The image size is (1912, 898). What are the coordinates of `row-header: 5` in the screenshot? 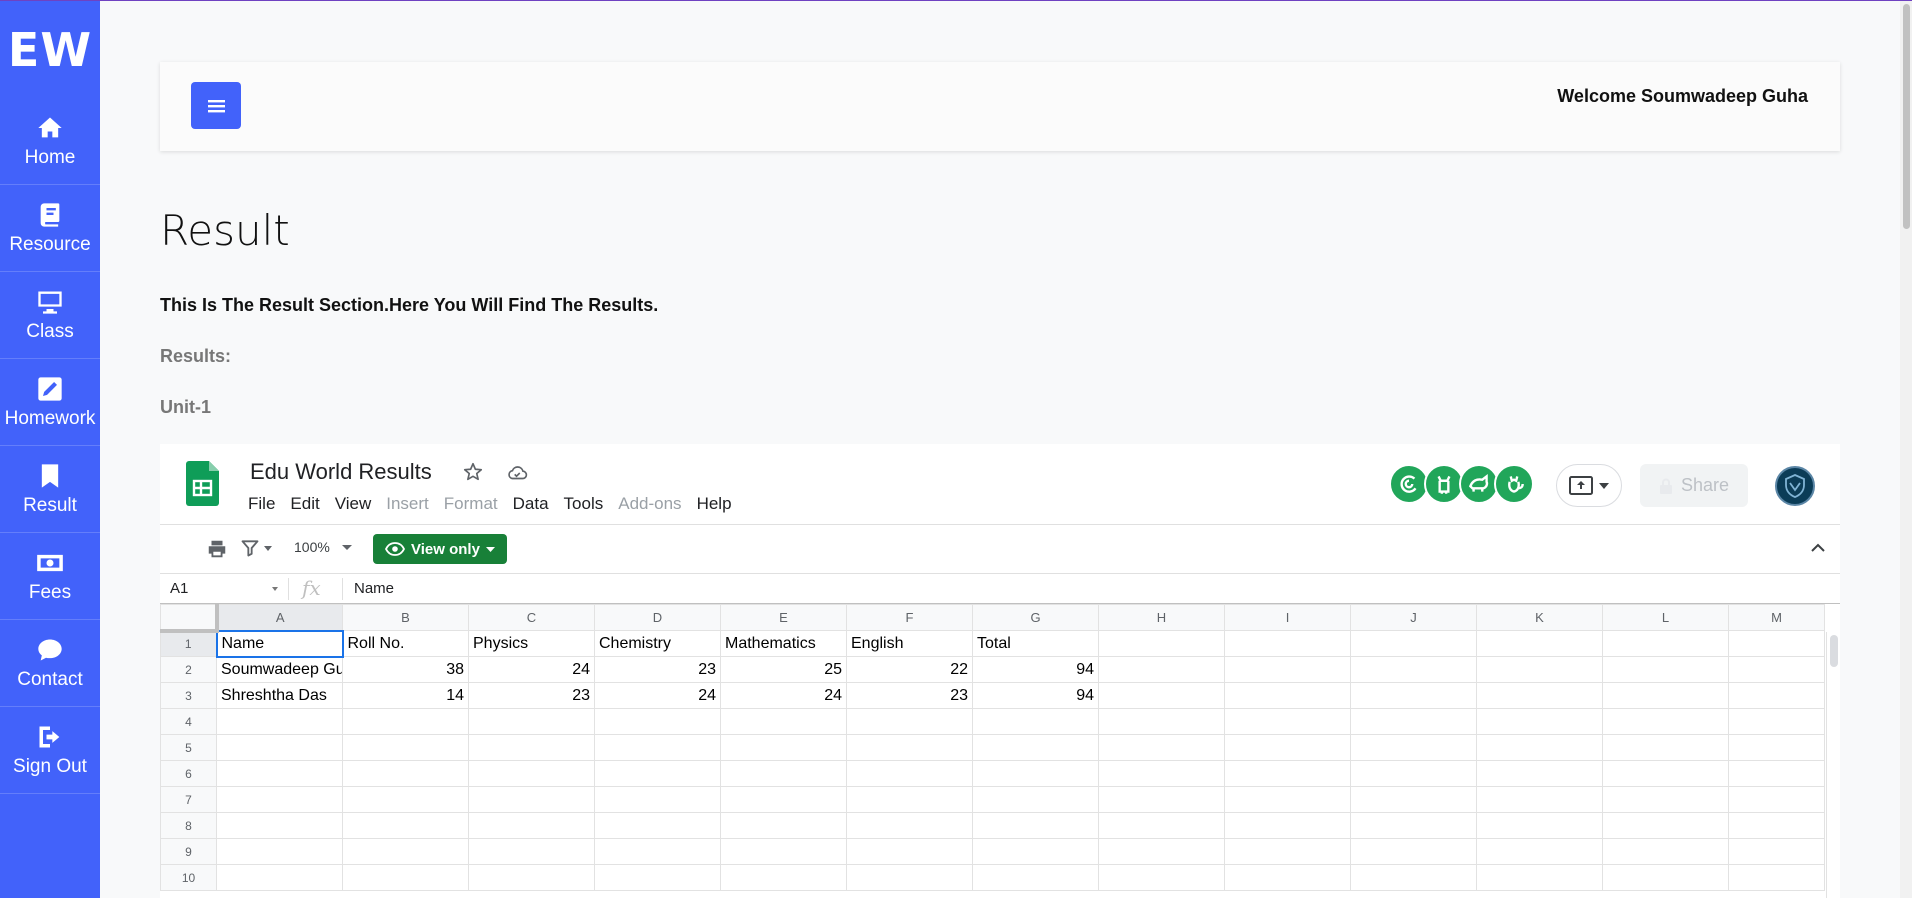 It's located at (188, 747).